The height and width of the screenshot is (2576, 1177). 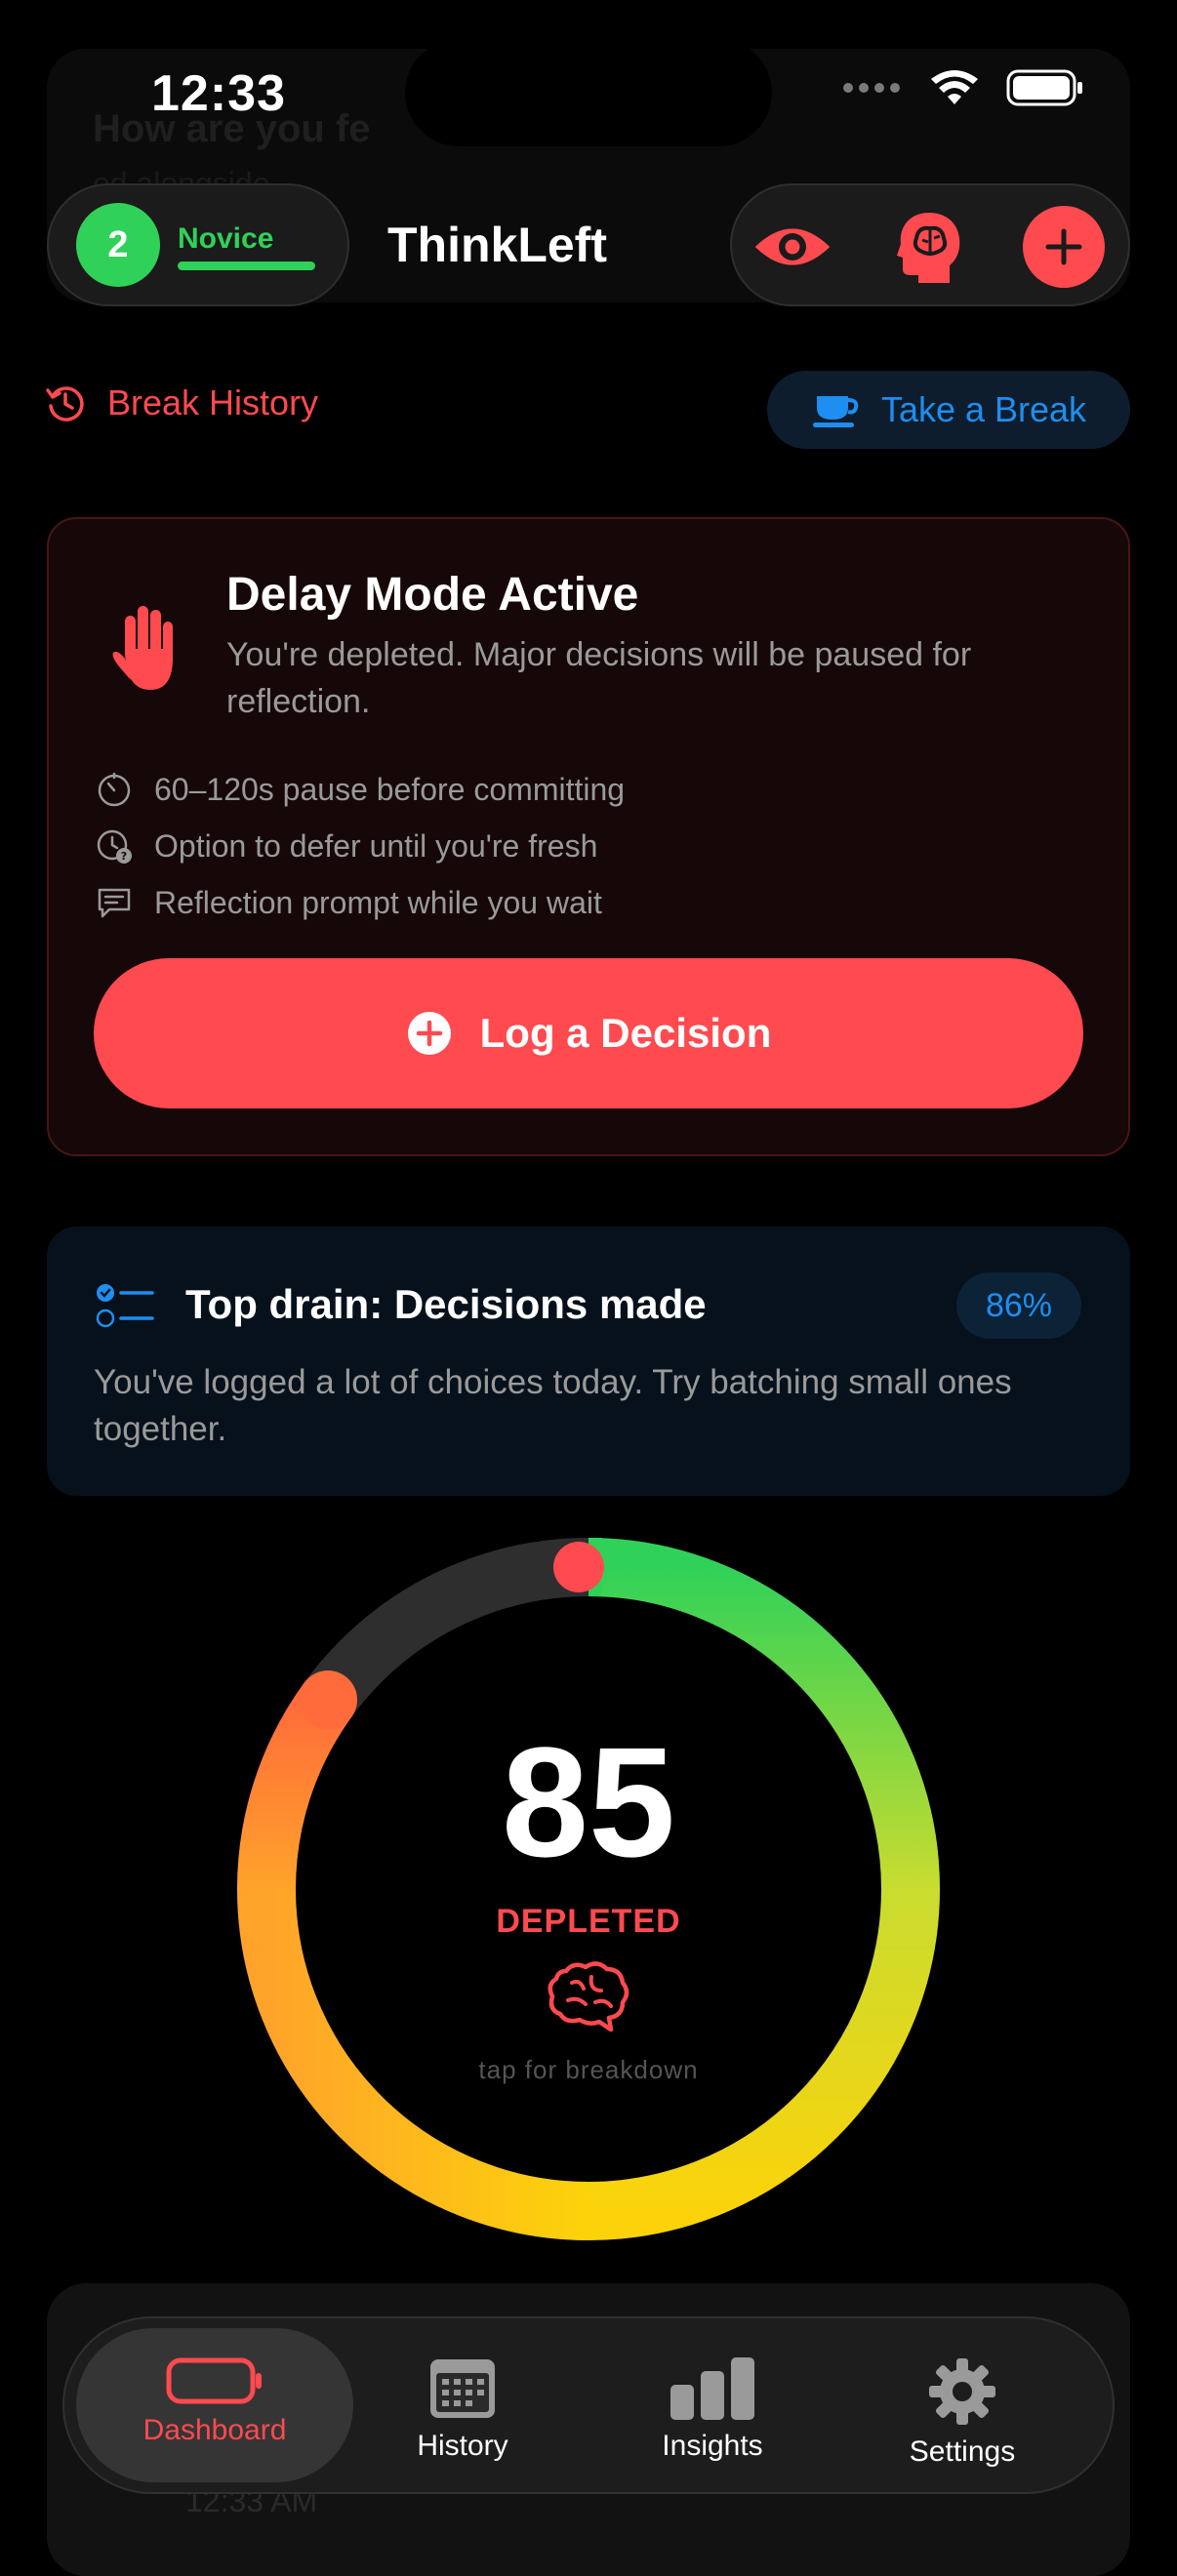 I want to click on level-badge: 2, so click(x=118, y=245).